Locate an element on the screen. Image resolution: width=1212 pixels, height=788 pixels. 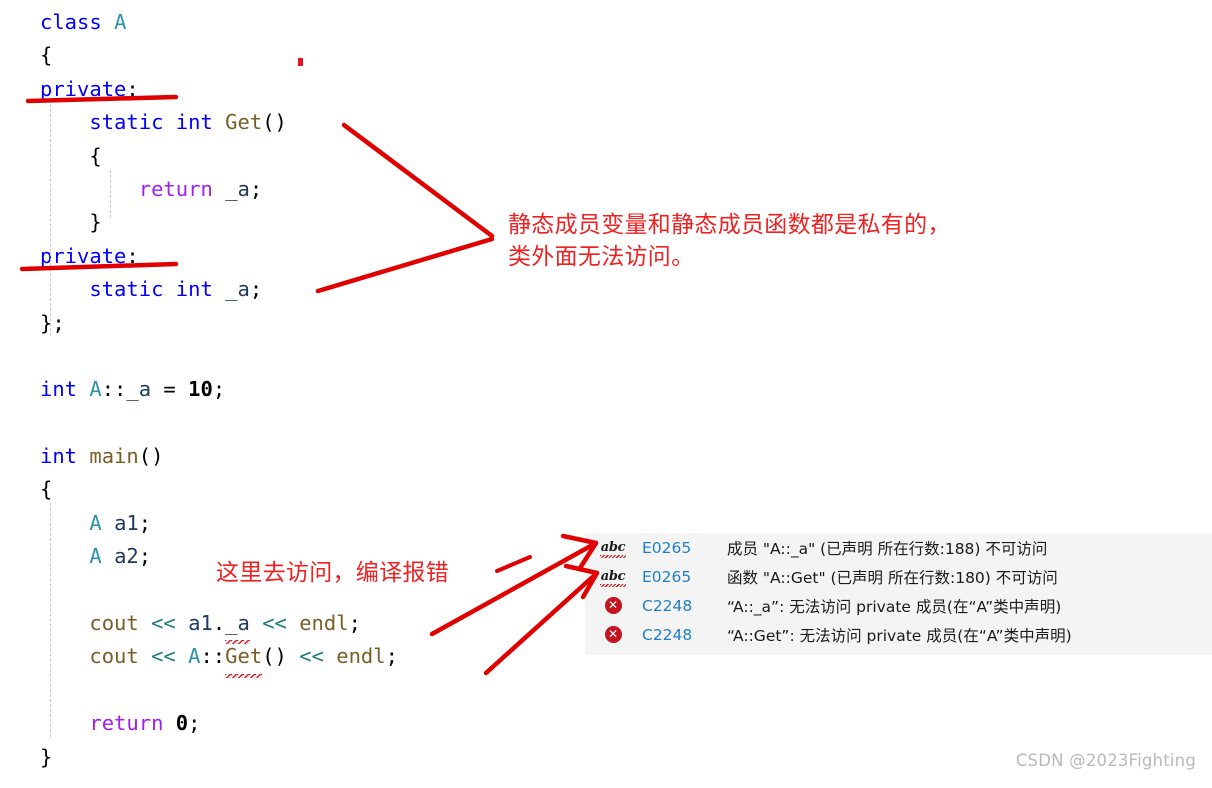
code-token: 10 is located at coordinates (200, 389).